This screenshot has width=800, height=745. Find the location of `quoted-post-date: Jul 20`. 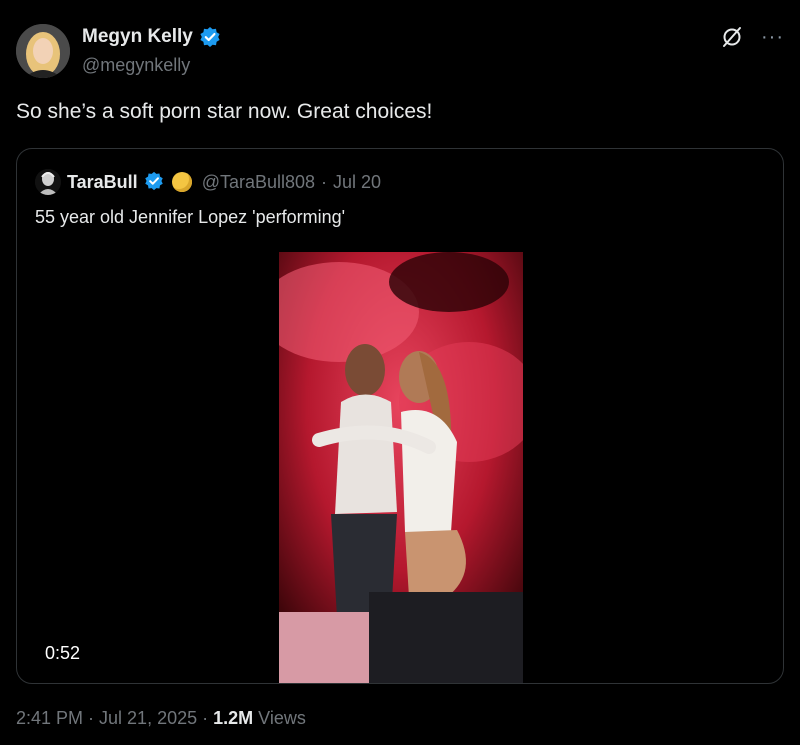

quoted-post-date: Jul 20 is located at coordinates (357, 182).